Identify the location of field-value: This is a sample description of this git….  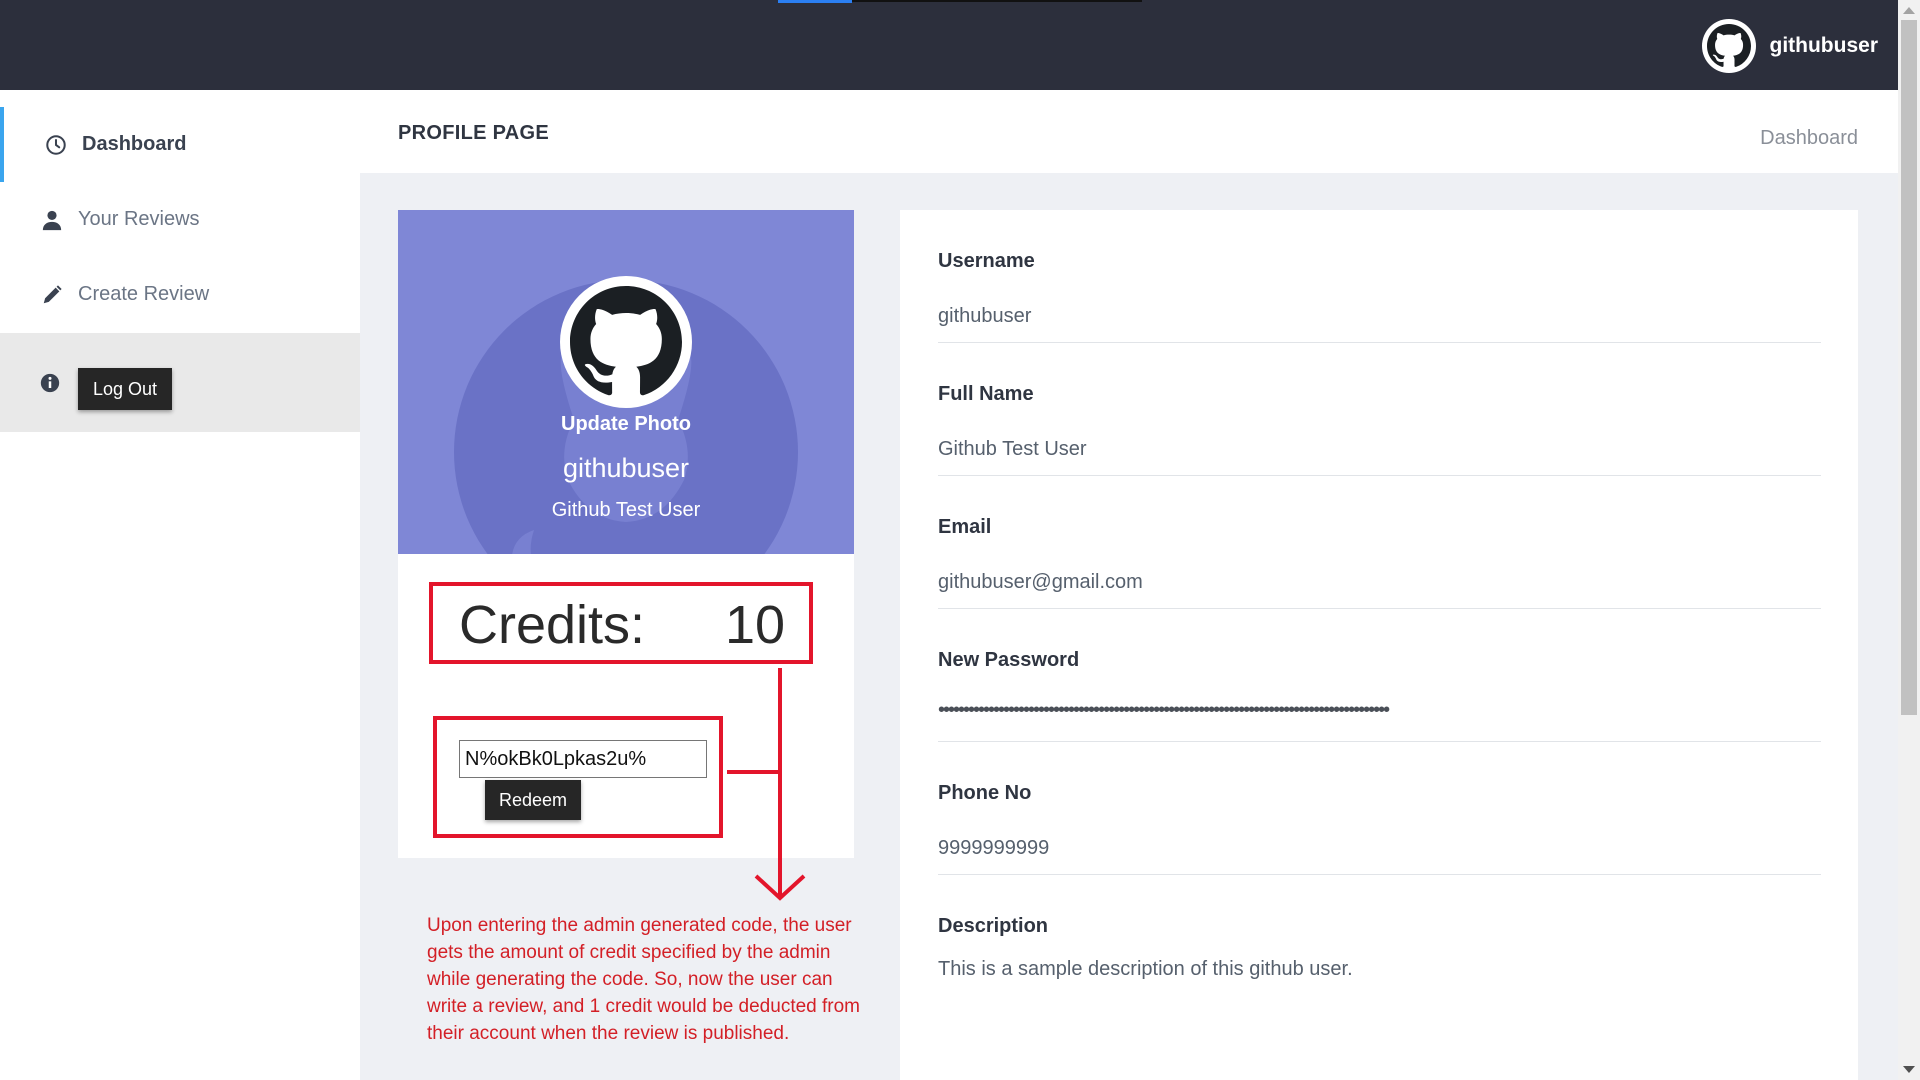
(1145, 969).